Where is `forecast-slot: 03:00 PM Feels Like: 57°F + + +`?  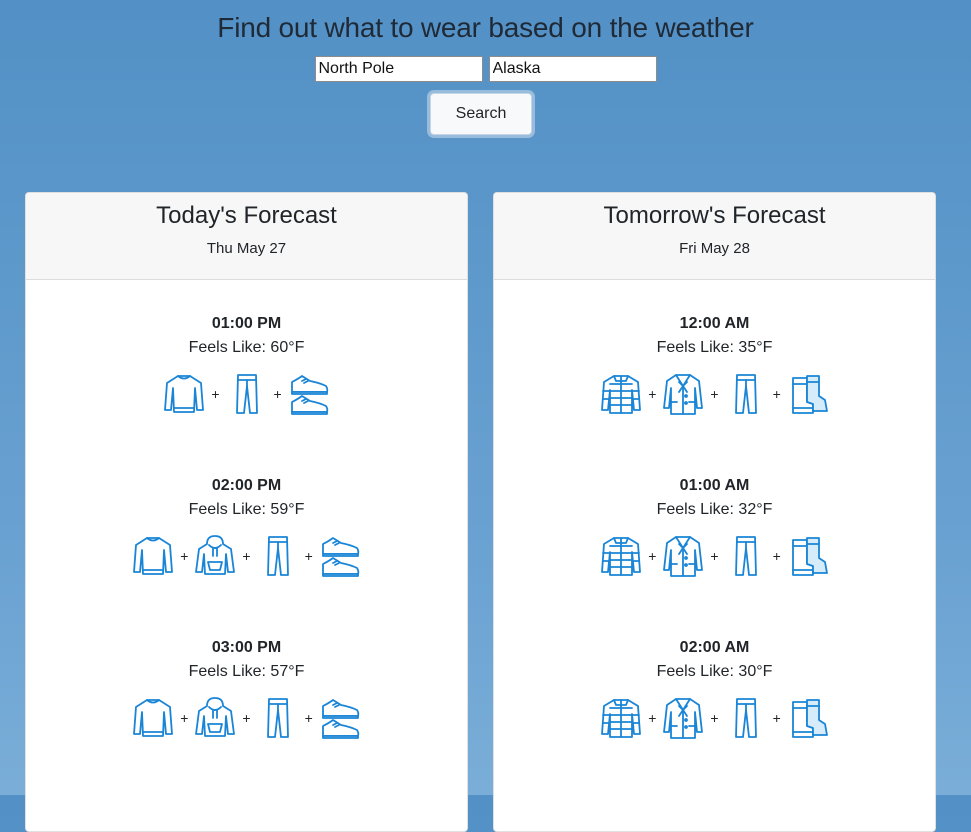
forecast-slot: 03:00 PM Feels Like: 57°F + + + is located at coordinates (246, 690).